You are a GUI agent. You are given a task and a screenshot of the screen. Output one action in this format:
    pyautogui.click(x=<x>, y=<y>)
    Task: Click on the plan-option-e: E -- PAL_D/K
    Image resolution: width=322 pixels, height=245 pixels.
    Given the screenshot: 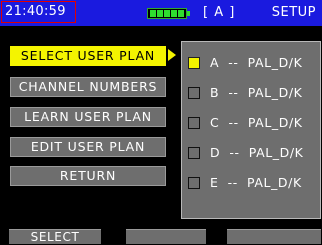 What is the action you would take?
    pyautogui.click(x=253, y=183)
    